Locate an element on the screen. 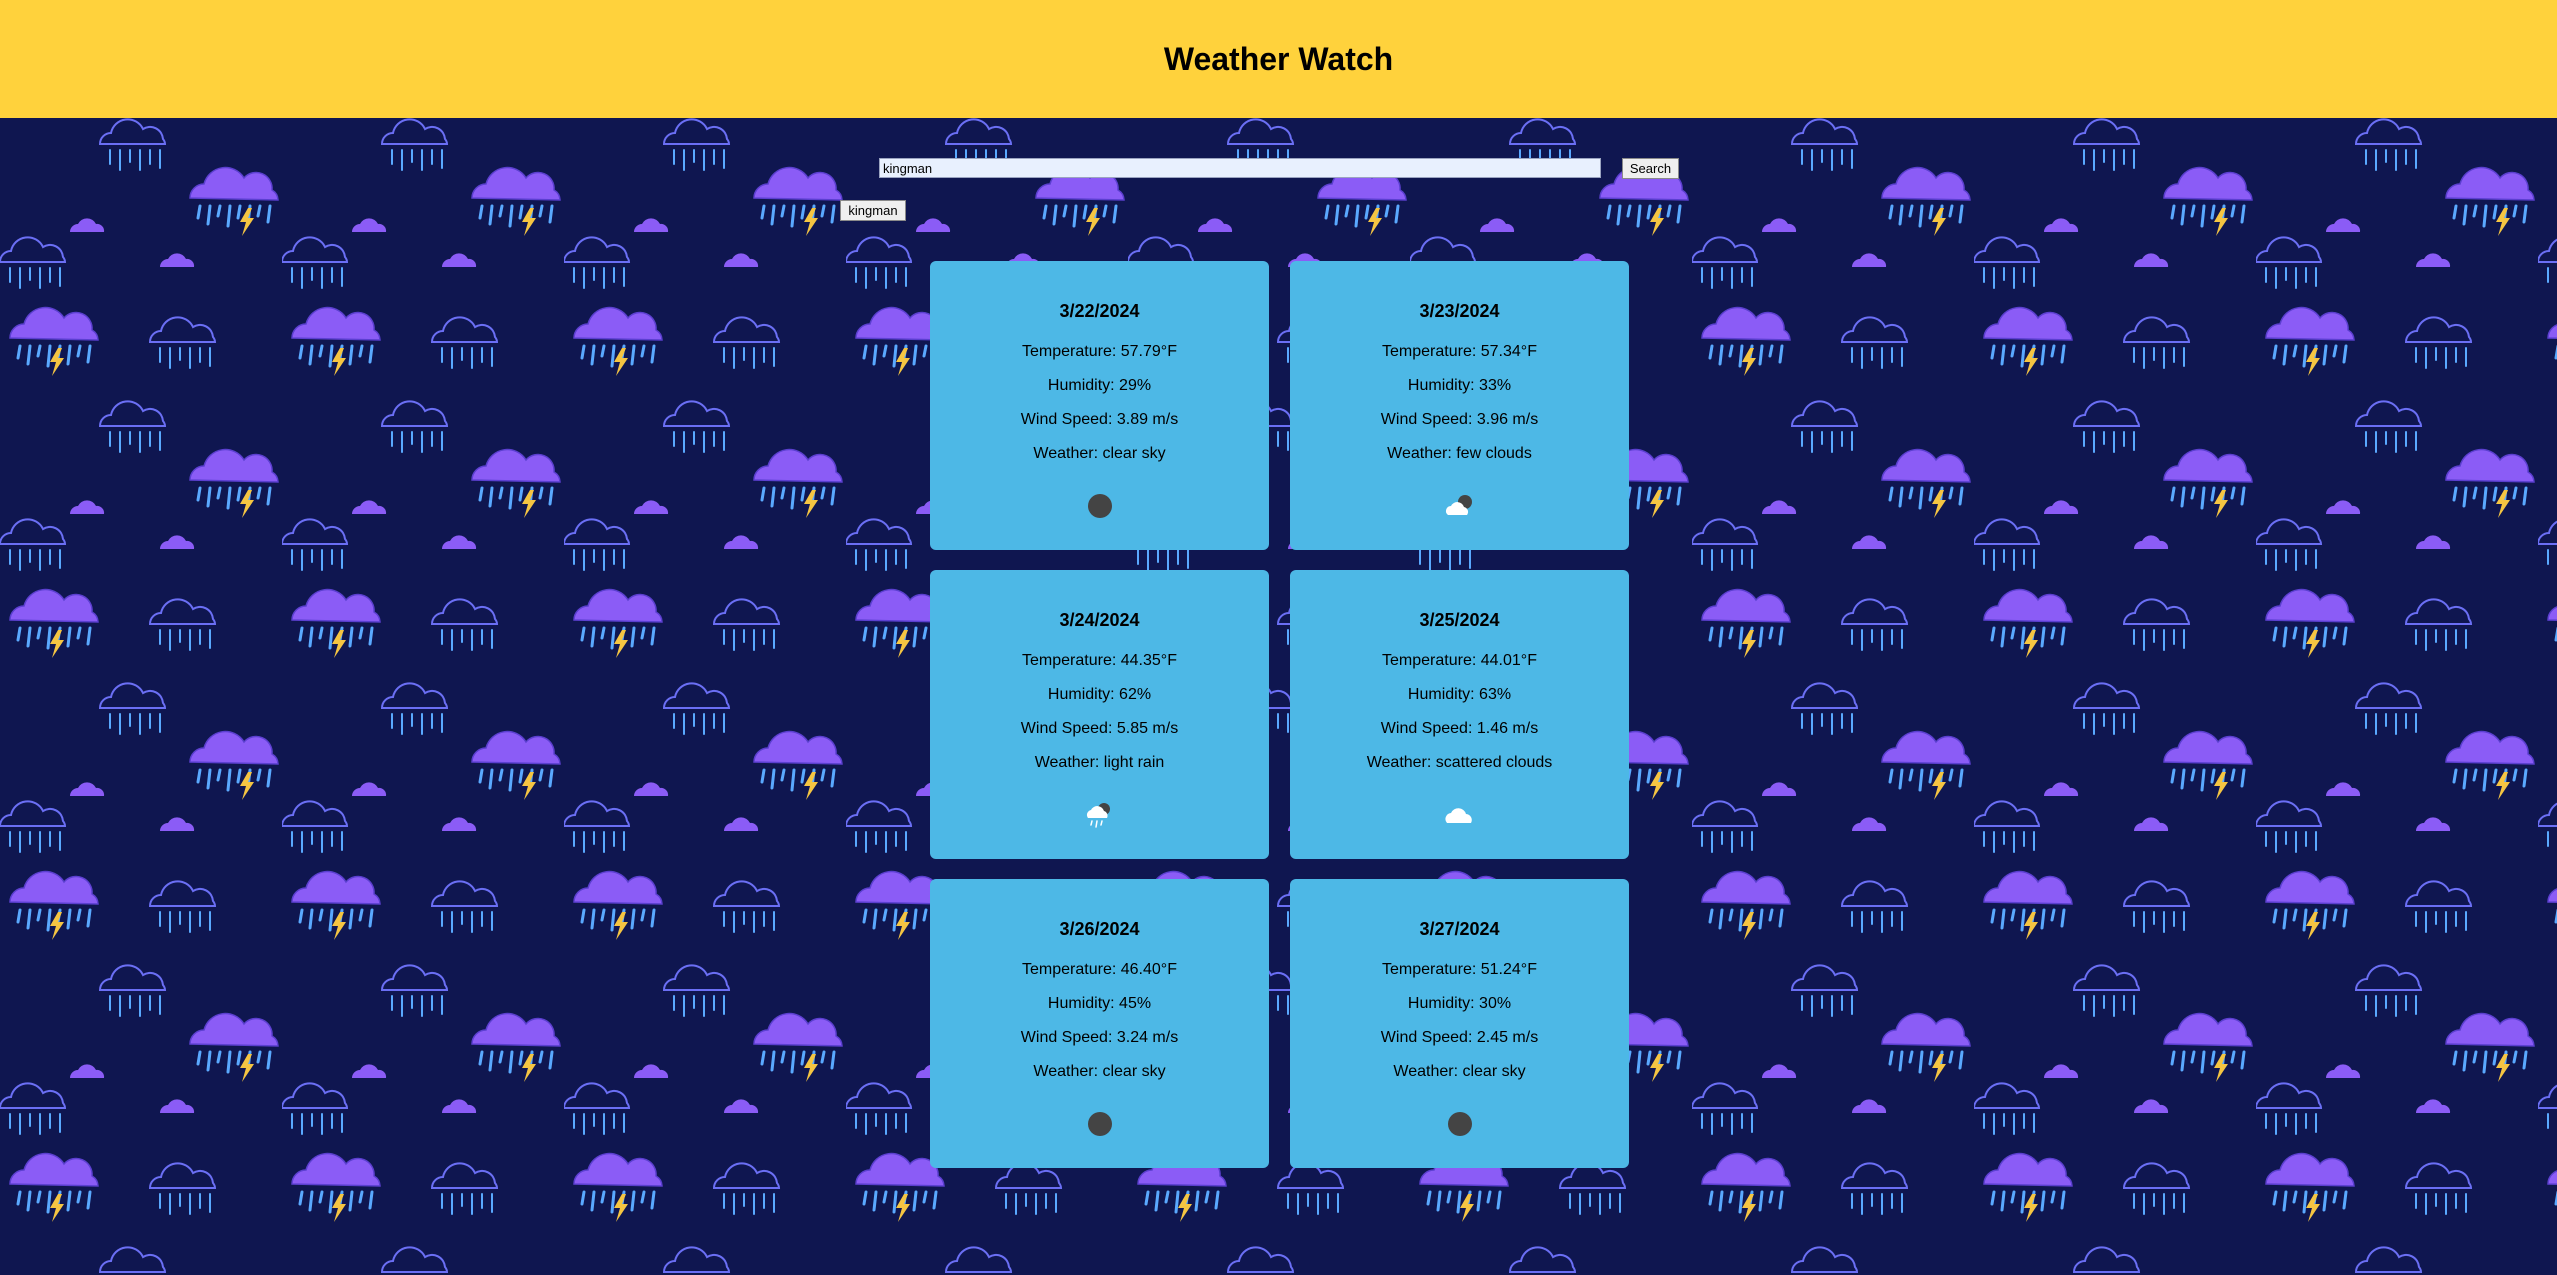 Image resolution: width=2557 pixels, height=1275 pixels. humidity-line: Humidity: 29% is located at coordinates (1099, 386).